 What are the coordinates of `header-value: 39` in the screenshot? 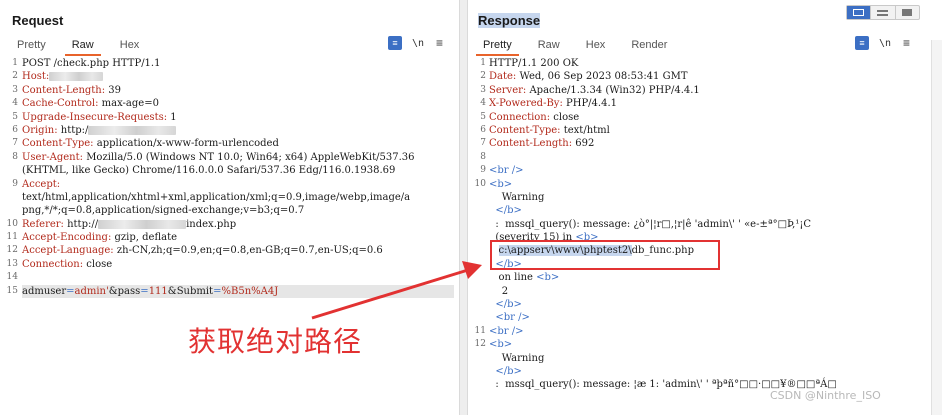 It's located at (113, 90).